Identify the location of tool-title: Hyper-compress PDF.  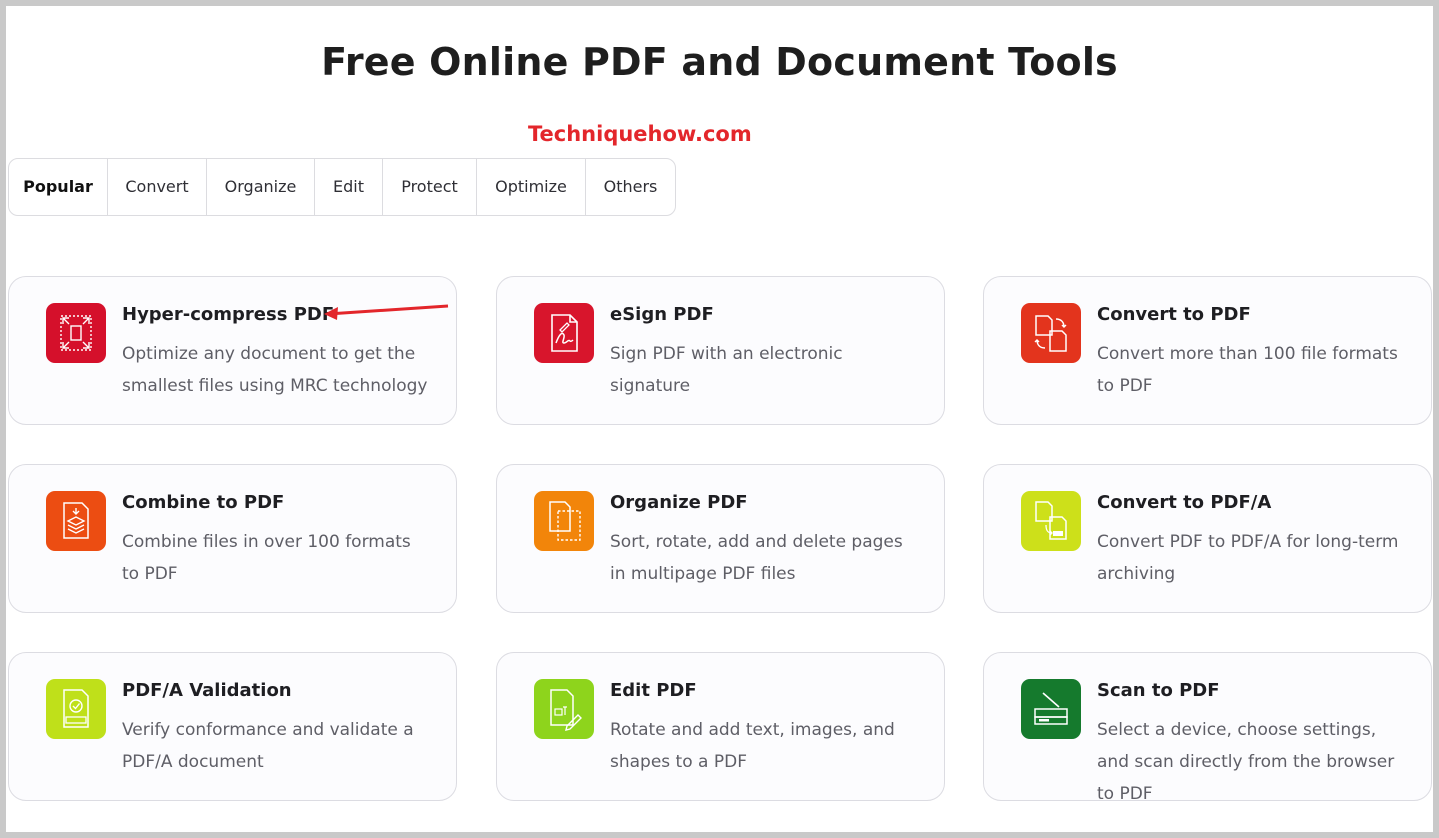
(228, 314).